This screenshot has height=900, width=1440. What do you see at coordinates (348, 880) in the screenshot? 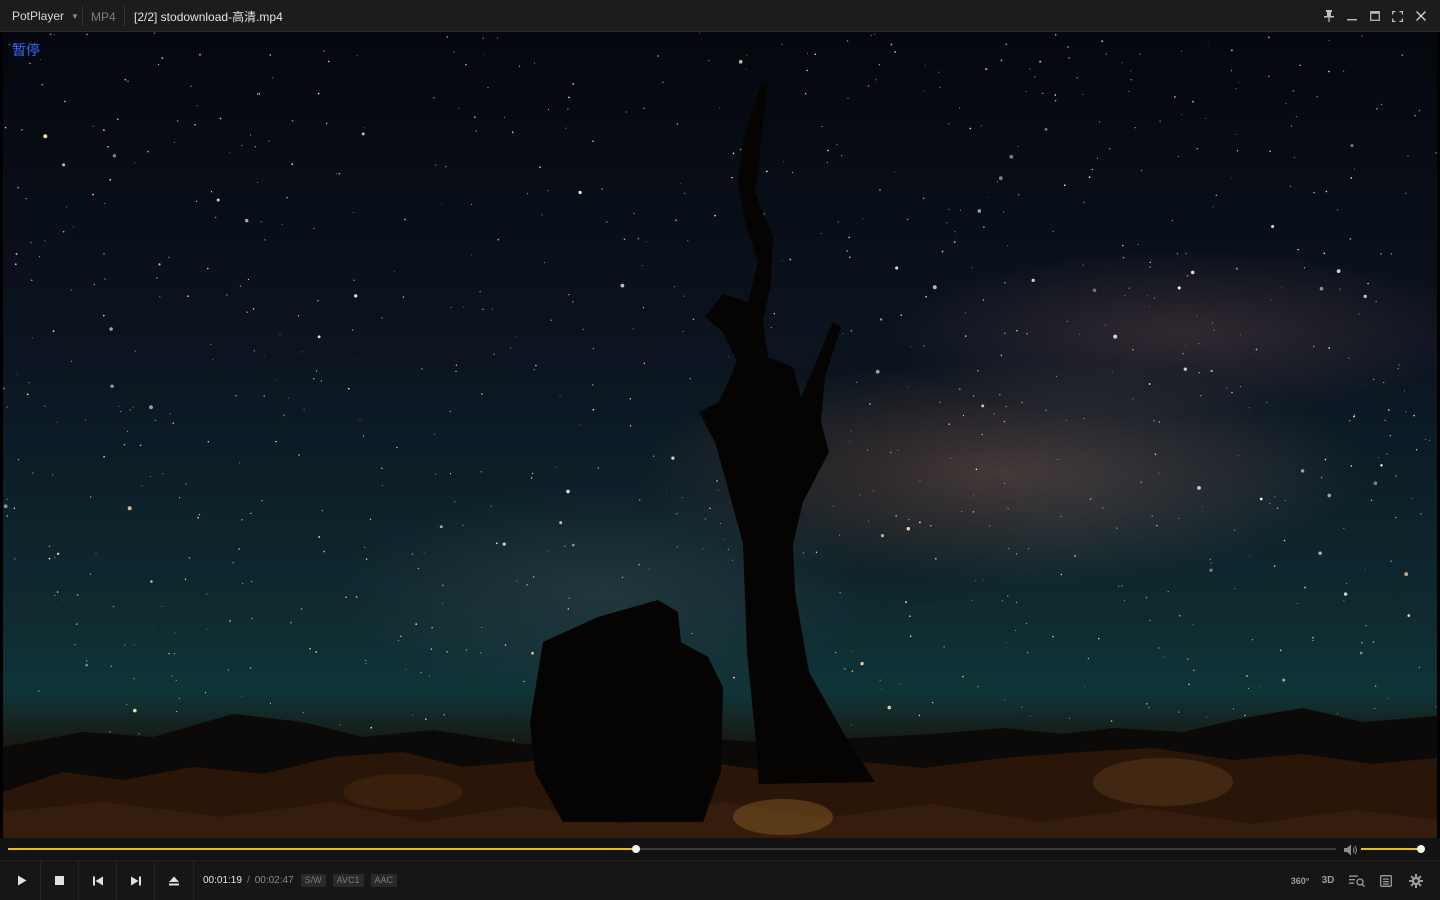
I see `video-codec-badge: AVC1` at bounding box center [348, 880].